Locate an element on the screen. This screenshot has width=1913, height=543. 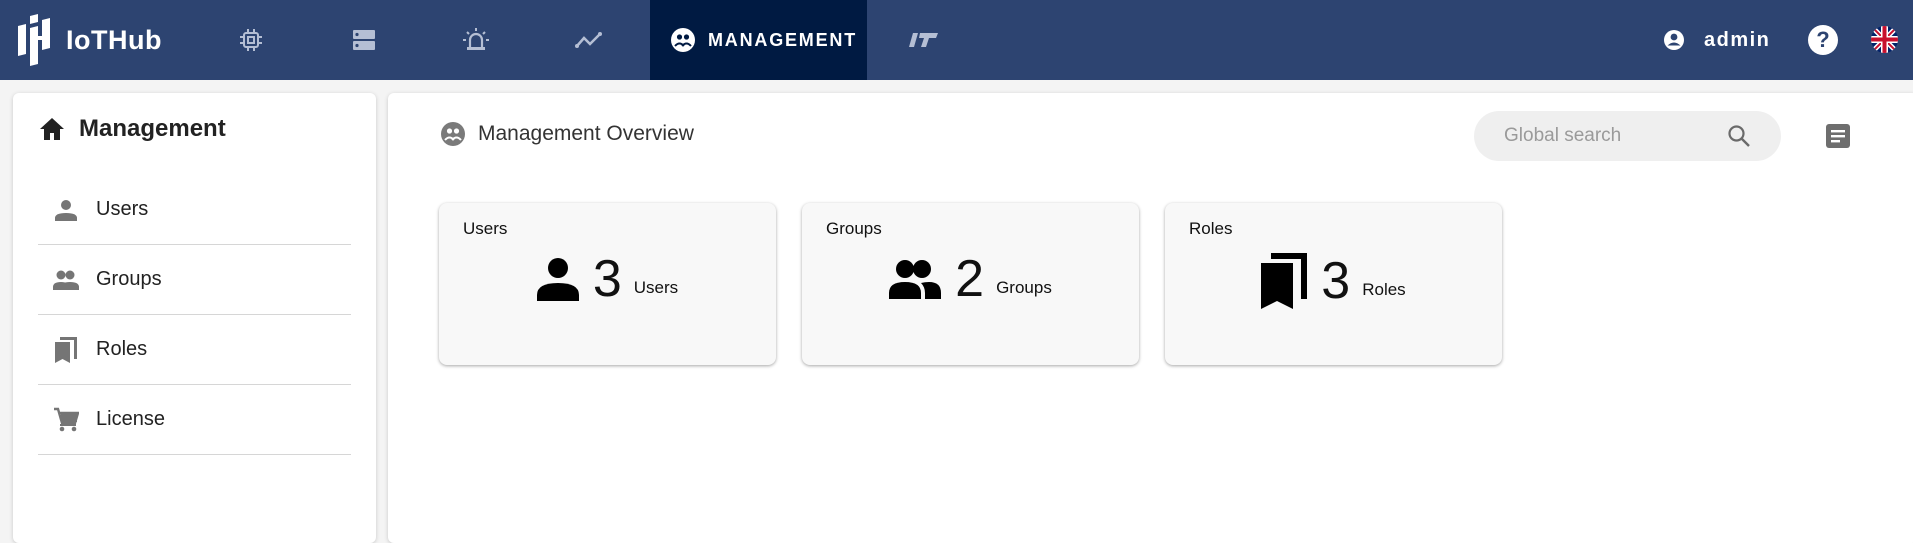
nav-management: MANAGEMENT is located at coordinates (758, 40).